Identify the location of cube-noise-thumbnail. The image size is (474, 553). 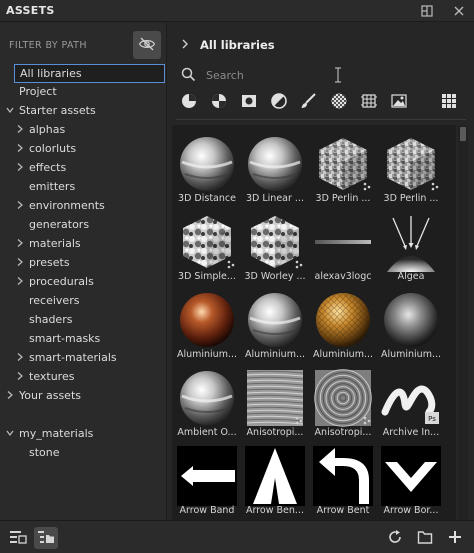
(411, 164).